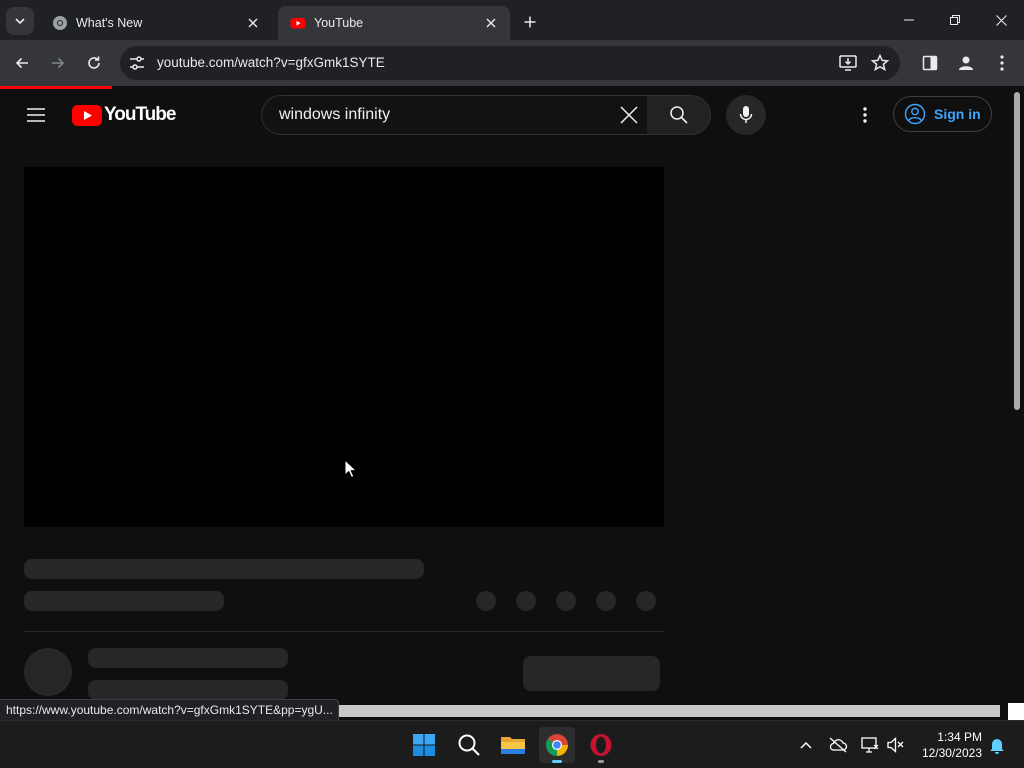 This screenshot has height=768, width=1024. I want to click on forward-arrow-icon, so click(58, 63).